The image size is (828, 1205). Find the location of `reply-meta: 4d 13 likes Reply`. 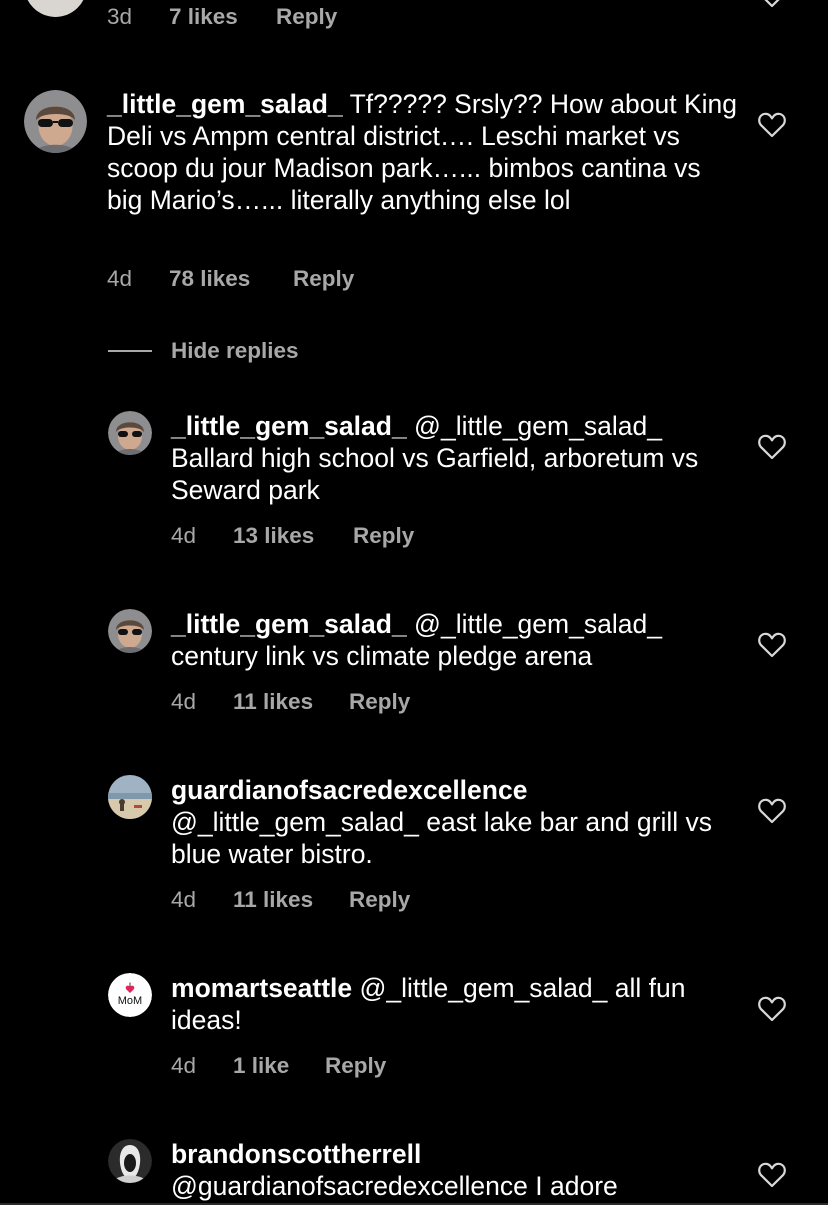

reply-meta: 4d 13 likes Reply is located at coordinates (441, 536).